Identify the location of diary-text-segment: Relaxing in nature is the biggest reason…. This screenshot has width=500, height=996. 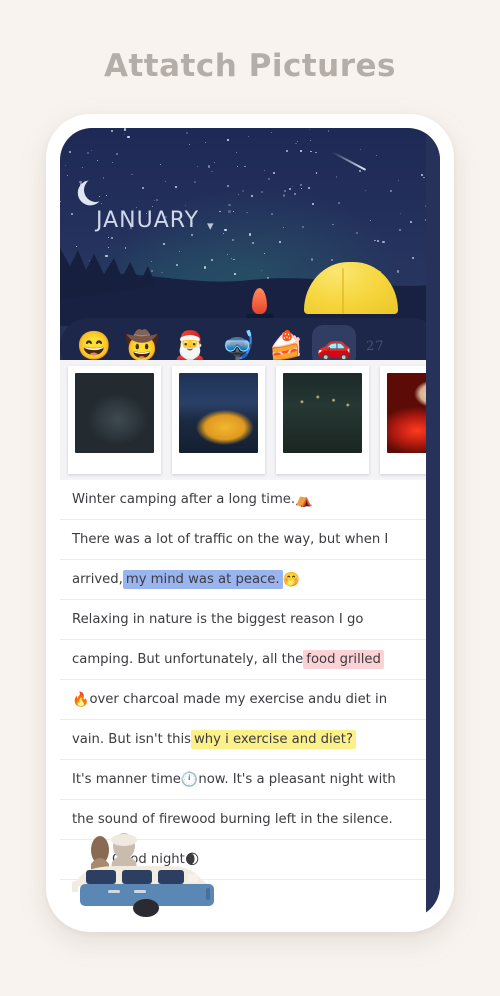
(218, 619).